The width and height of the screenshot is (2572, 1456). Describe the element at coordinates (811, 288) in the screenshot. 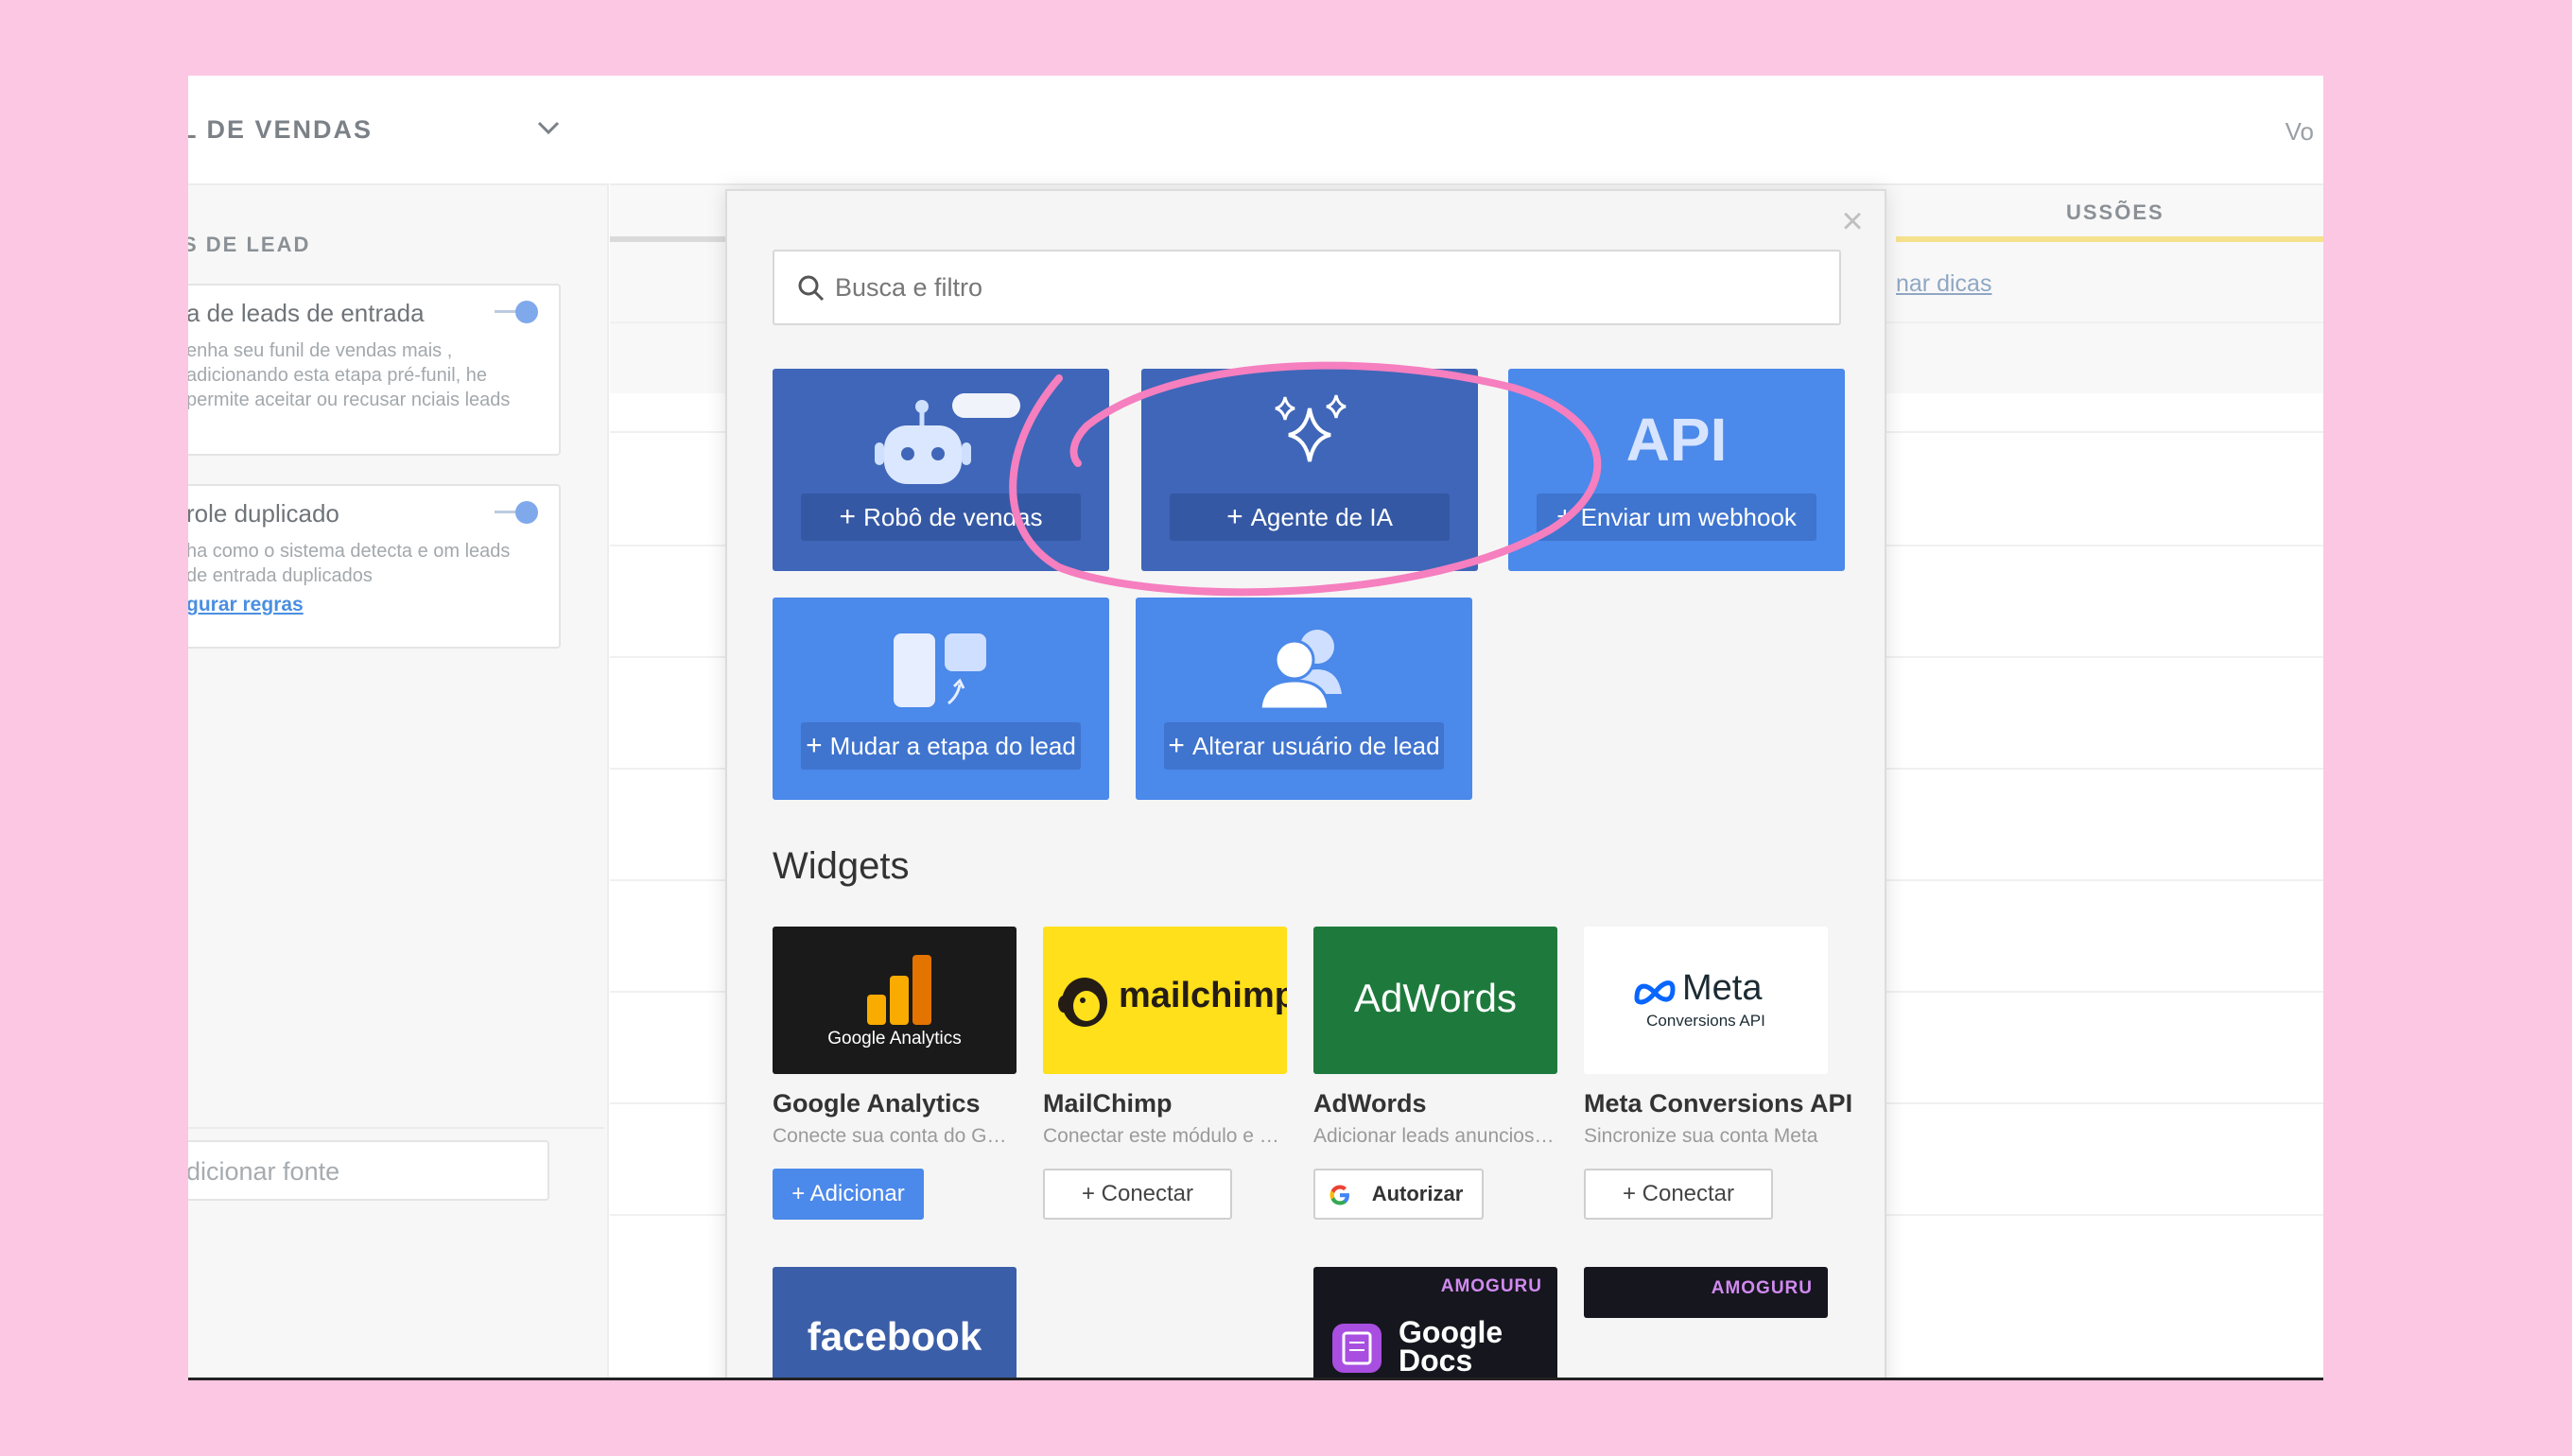

I see `search-icon` at that location.